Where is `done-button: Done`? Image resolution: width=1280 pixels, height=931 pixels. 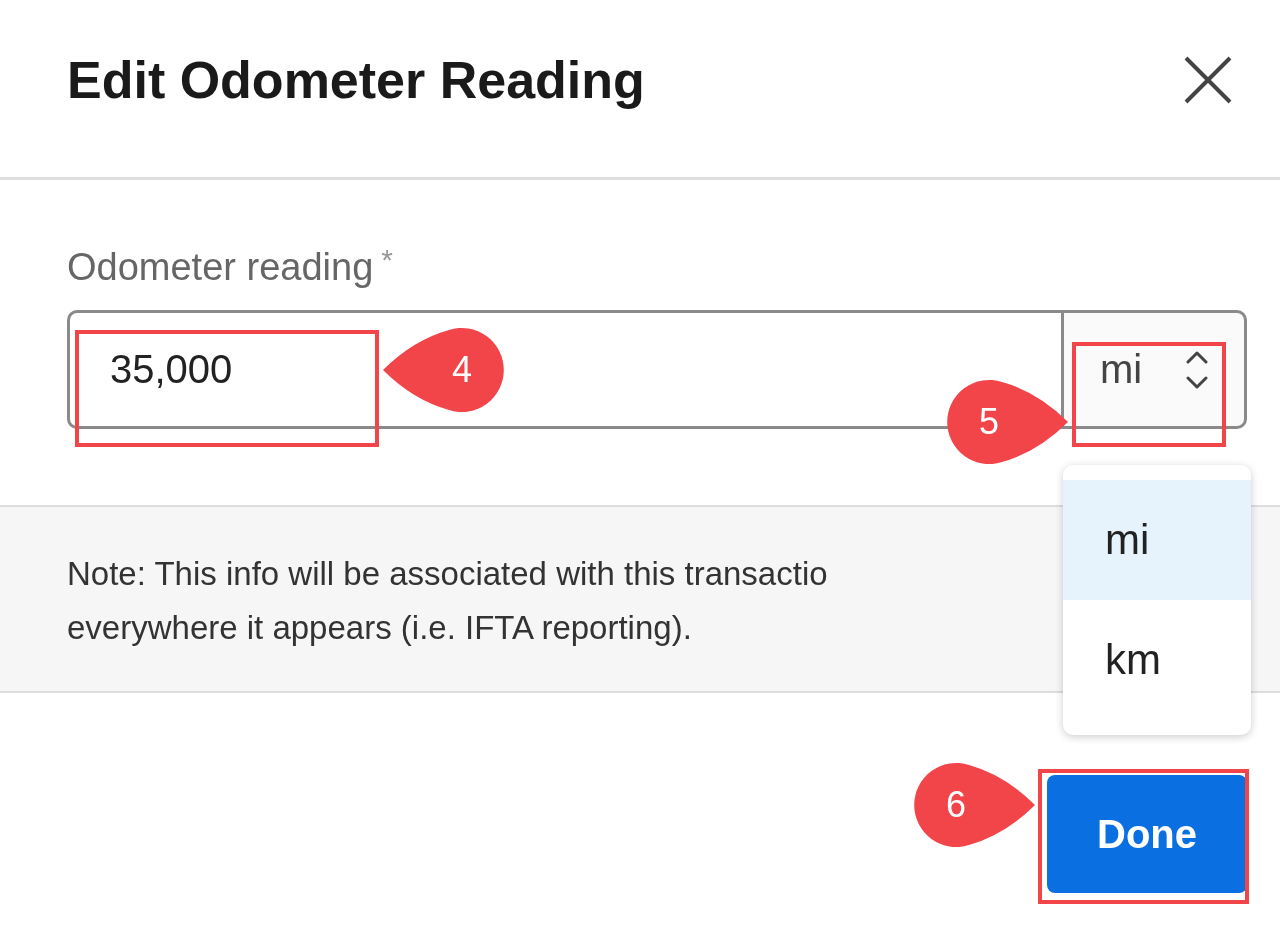
done-button: Done is located at coordinates (1147, 834).